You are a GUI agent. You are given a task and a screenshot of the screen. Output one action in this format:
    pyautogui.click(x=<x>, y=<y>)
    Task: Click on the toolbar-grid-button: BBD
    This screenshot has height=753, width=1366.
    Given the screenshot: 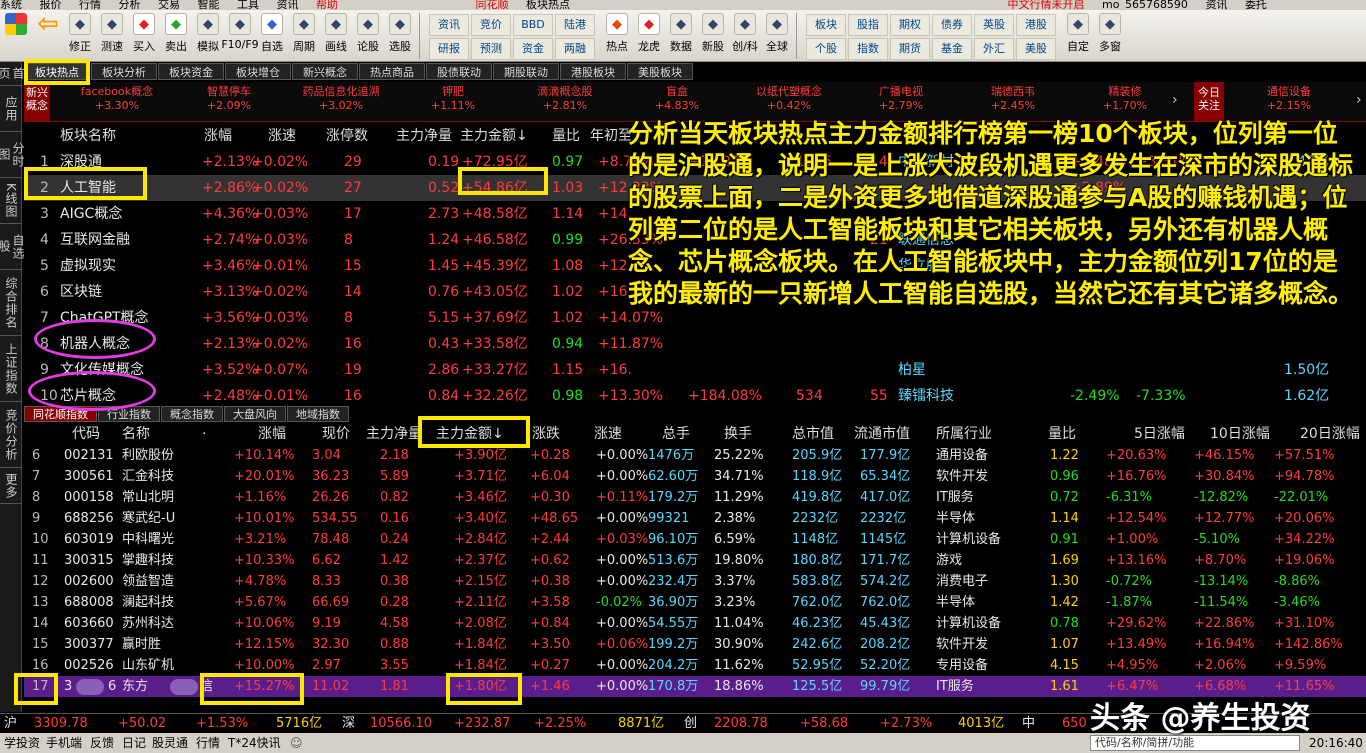 What is the action you would take?
    pyautogui.click(x=533, y=25)
    